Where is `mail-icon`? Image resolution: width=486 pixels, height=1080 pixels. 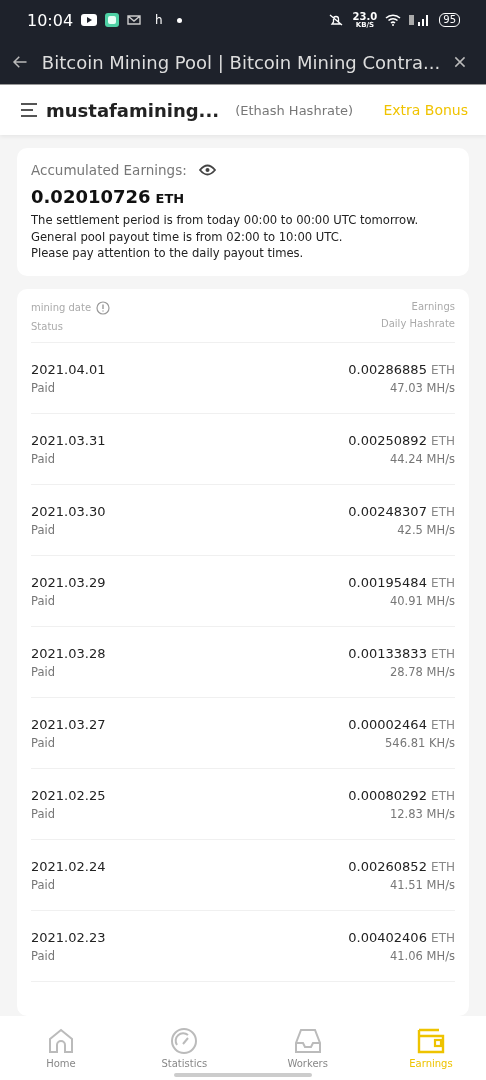
mail-icon is located at coordinates (134, 20).